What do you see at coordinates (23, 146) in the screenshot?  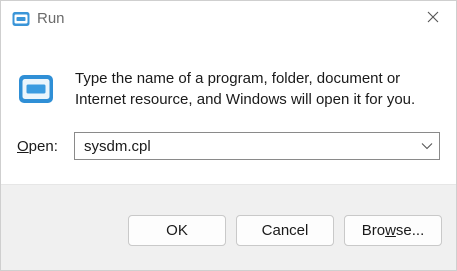 I see `open-label-mnemonic: O` at bounding box center [23, 146].